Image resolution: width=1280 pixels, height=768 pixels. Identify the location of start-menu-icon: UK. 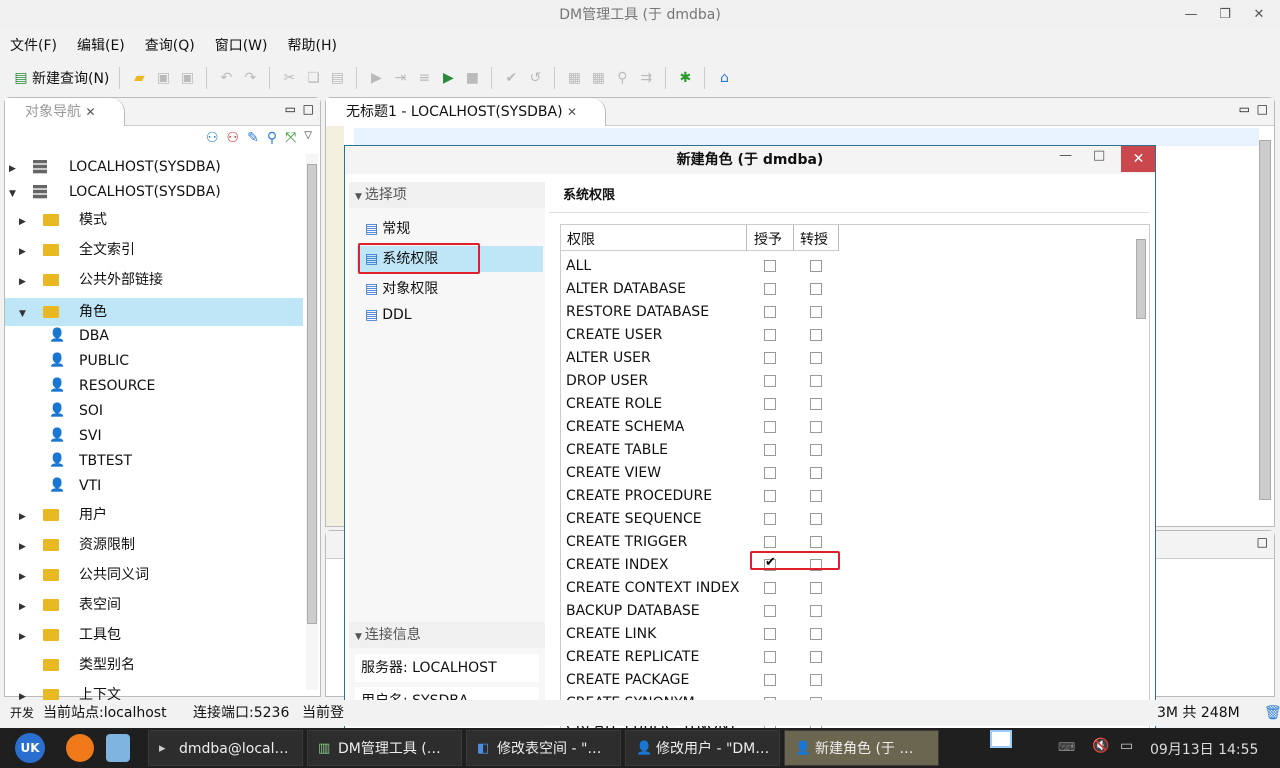
(30, 748).